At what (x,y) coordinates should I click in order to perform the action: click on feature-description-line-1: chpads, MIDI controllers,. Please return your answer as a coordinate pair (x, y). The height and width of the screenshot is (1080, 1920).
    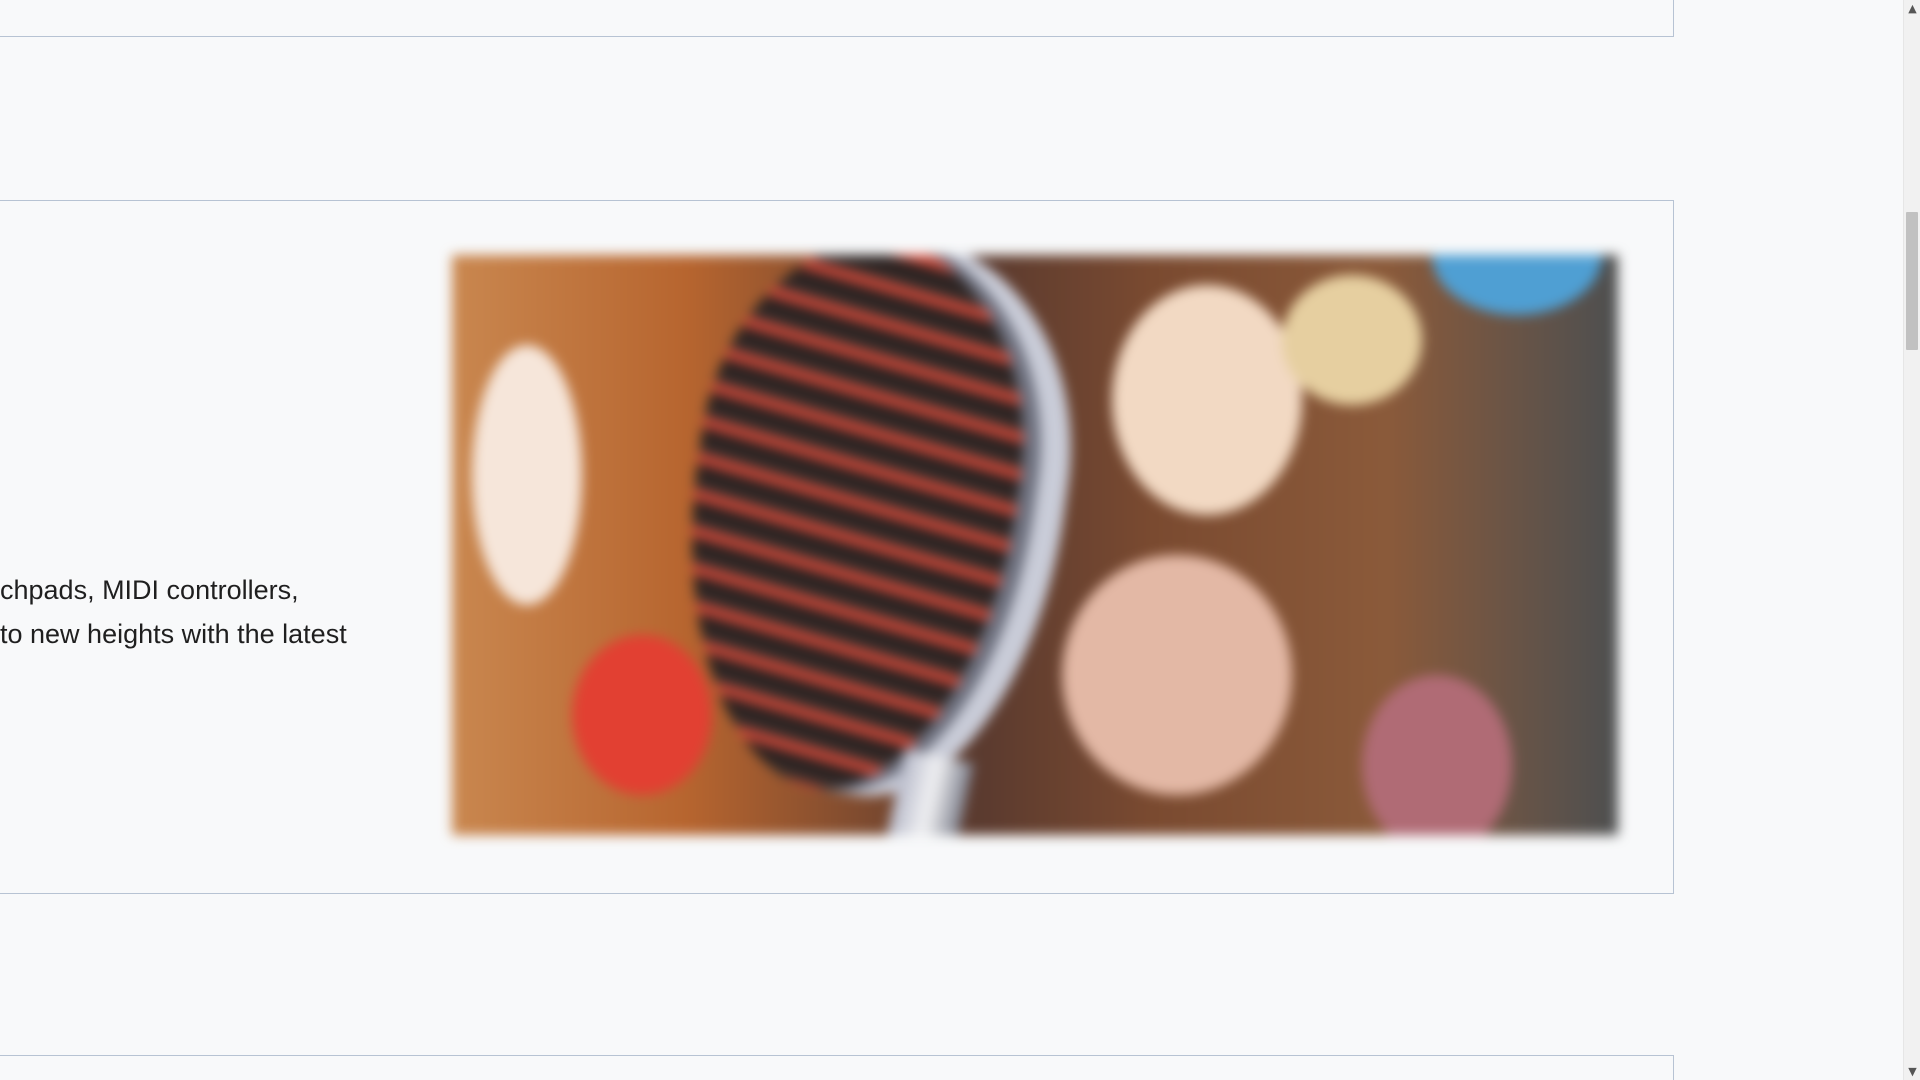
    Looking at the image, I should click on (149, 590).